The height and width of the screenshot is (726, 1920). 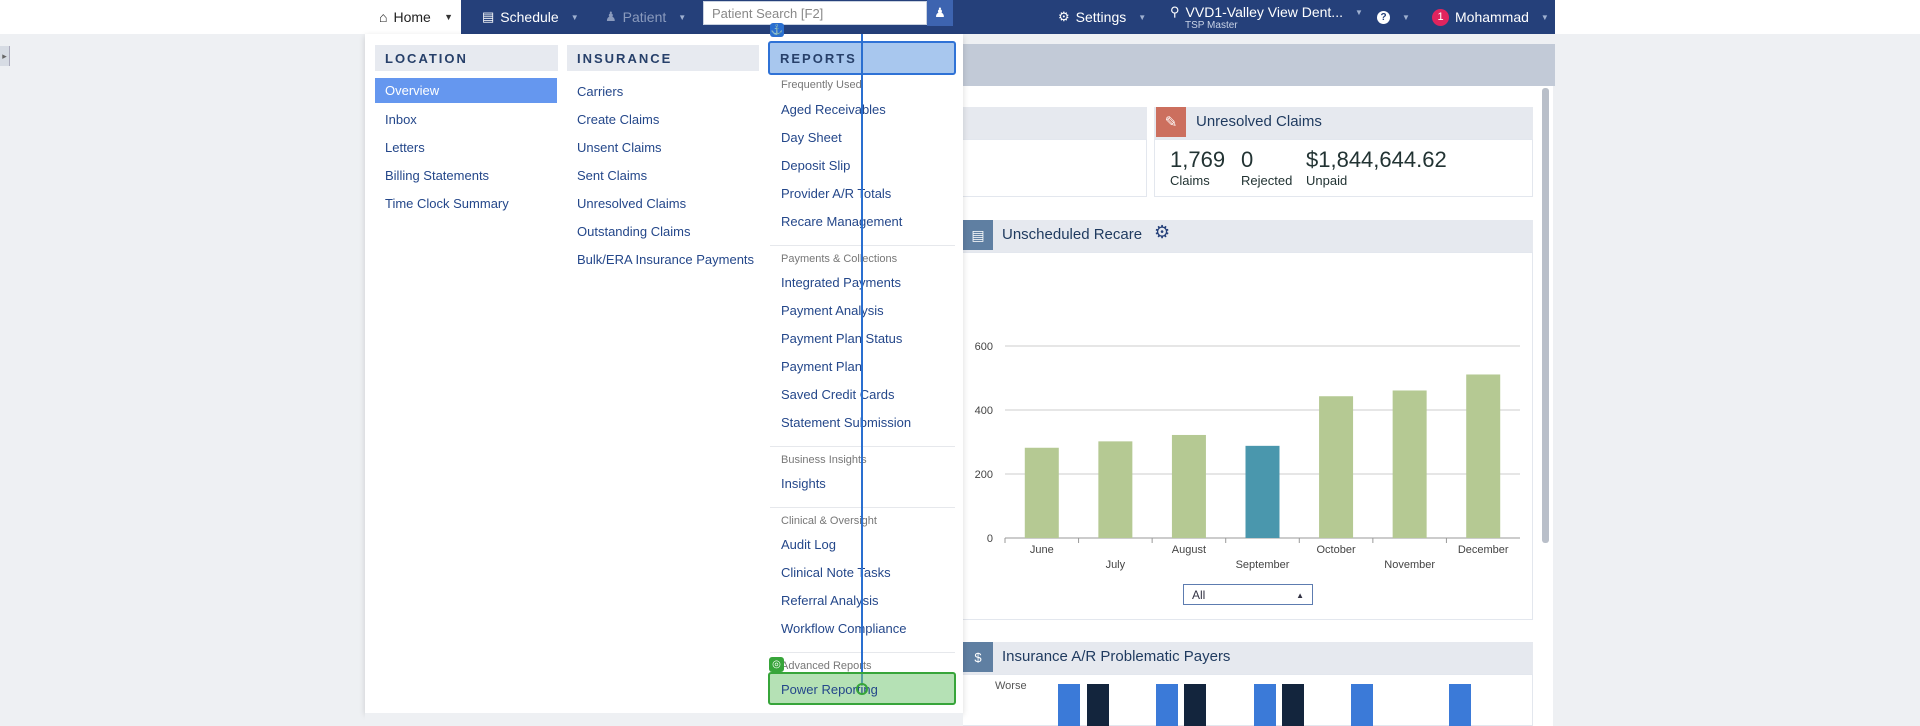 What do you see at coordinates (978, 657) in the screenshot?
I see `payer-icon: $` at bounding box center [978, 657].